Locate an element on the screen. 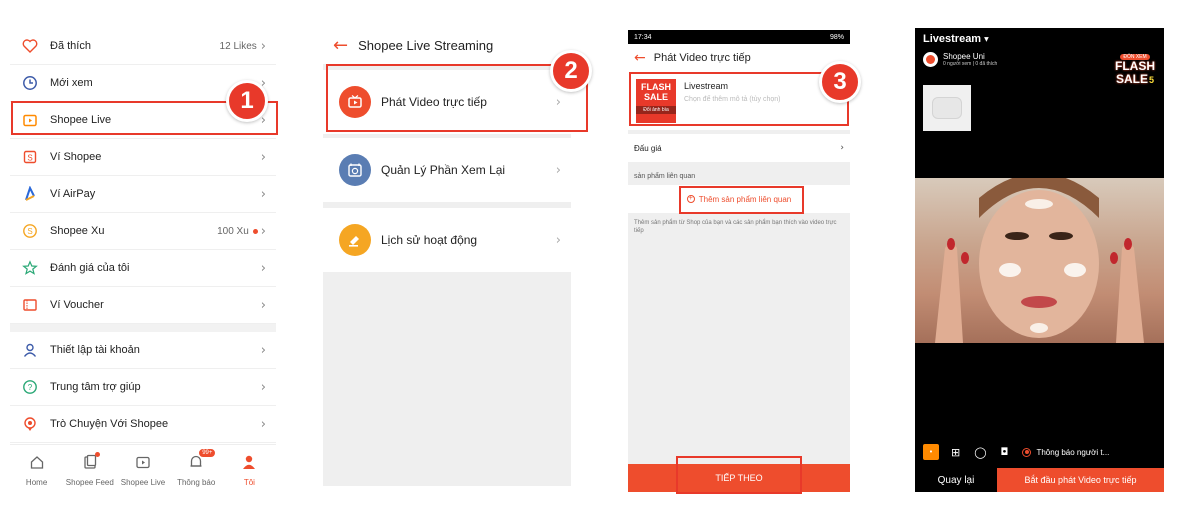 The height and width of the screenshot is (532, 1192). row-label: Lịch sử hoạt động is located at coordinates (429, 240).